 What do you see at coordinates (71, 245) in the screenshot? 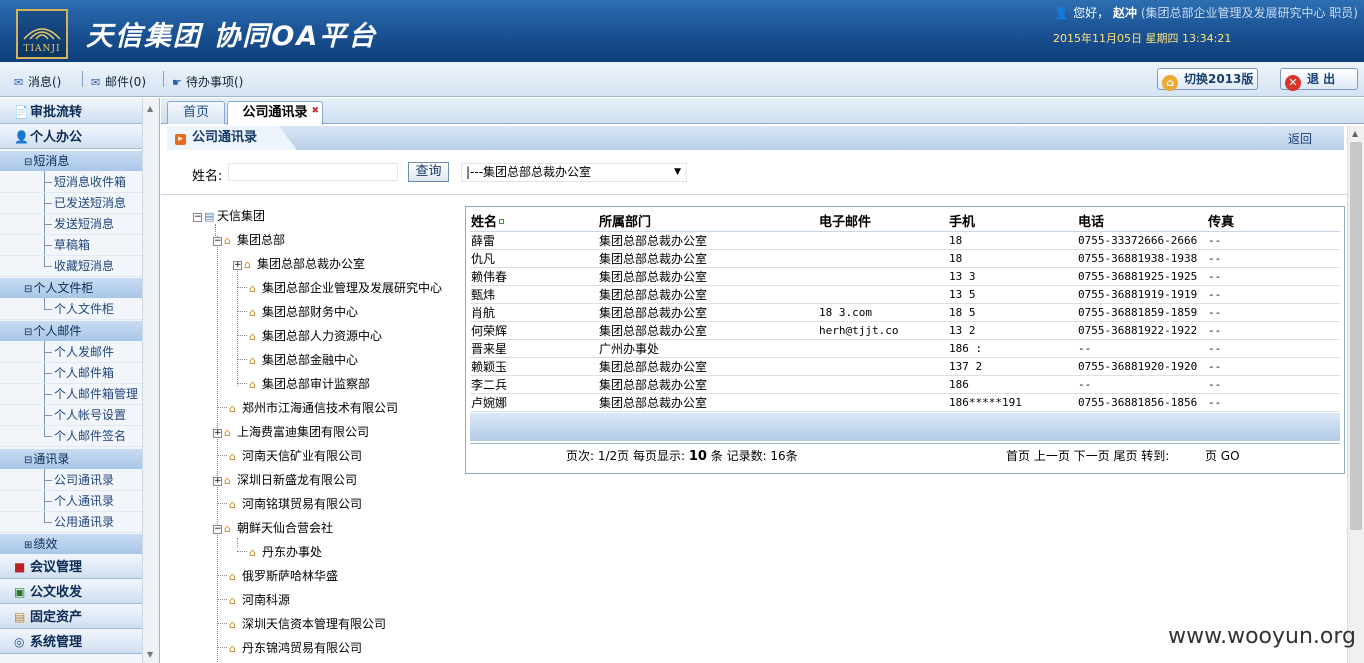
I see `sidebar-item-sms-drafts: 草稿箱` at bounding box center [71, 245].